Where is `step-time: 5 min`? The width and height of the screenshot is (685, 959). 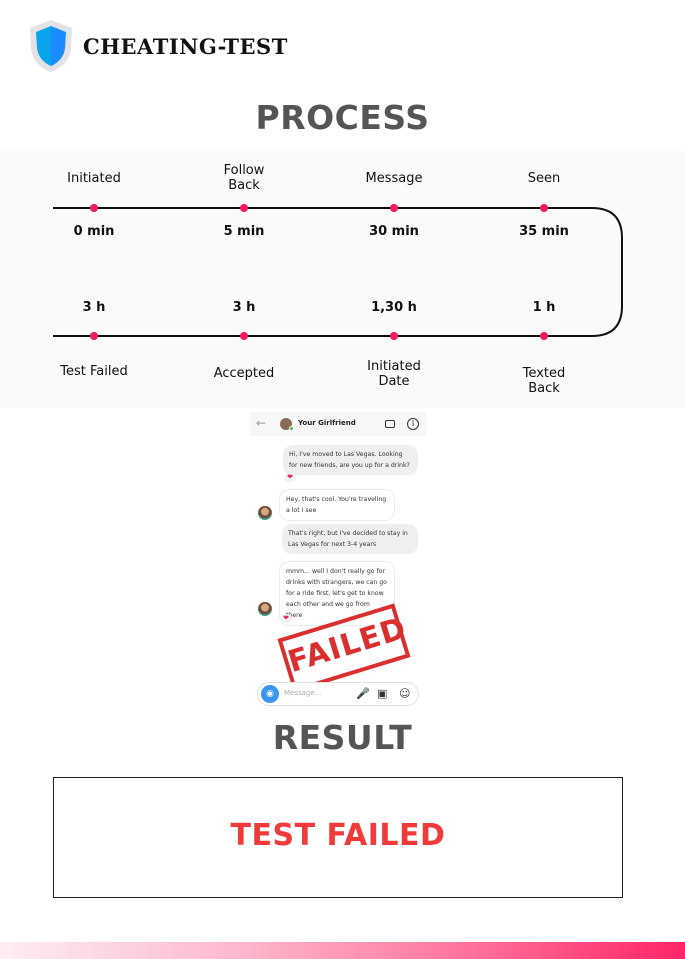 step-time: 5 min is located at coordinates (244, 231).